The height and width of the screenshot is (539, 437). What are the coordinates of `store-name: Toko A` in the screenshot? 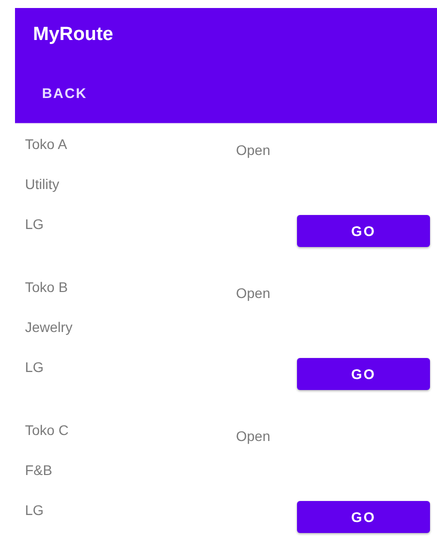 It's located at (46, 144).